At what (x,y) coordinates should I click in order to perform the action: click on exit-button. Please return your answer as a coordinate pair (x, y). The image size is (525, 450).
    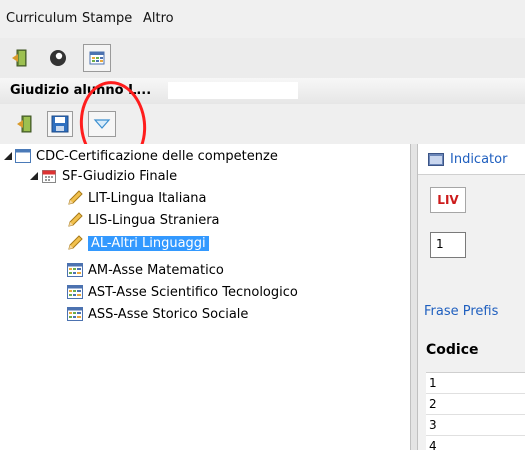
    Looking at the image, I should click on (20, 58).